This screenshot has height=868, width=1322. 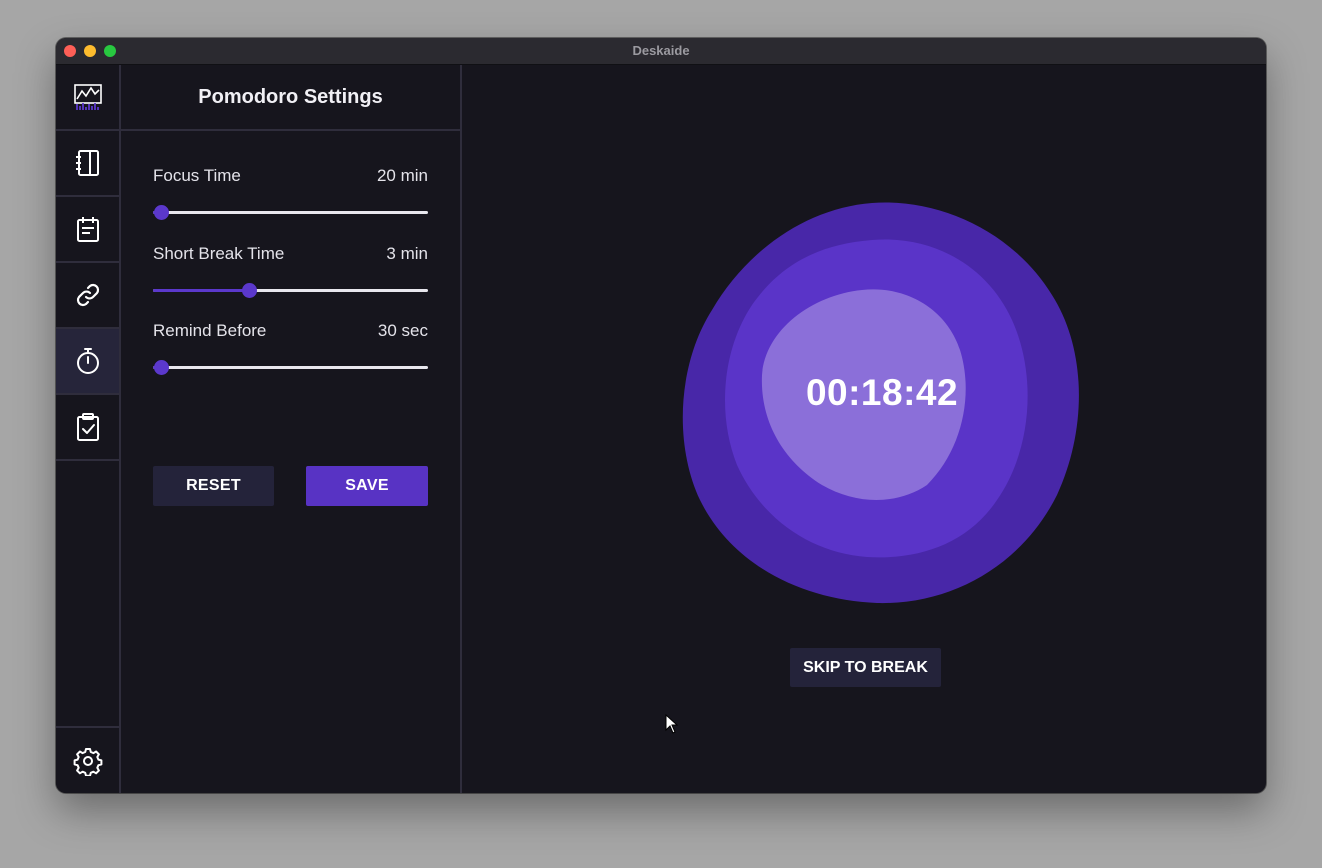 I want to click on gear-icon, so click(x=87, y=761).